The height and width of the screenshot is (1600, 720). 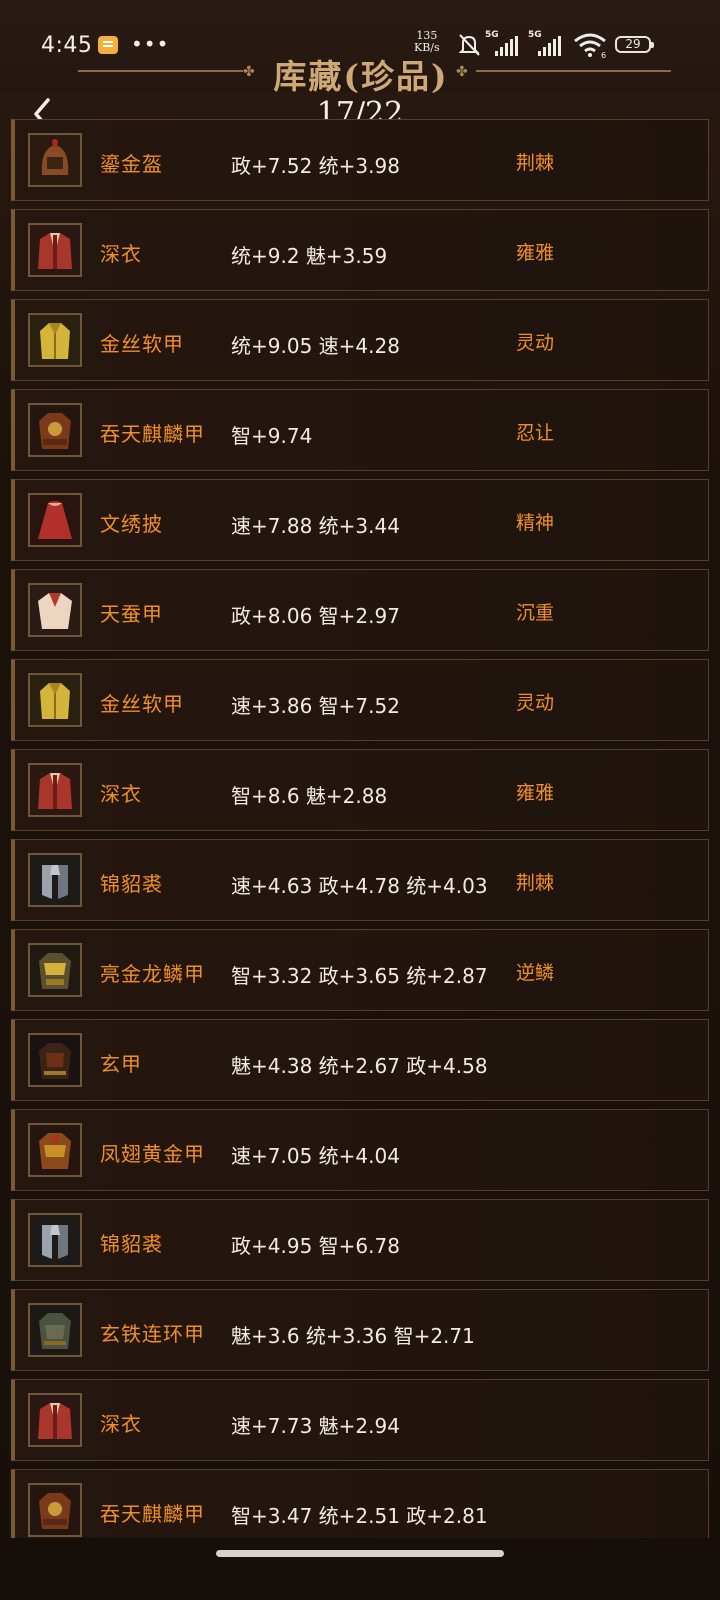 I want to click on mute-icon, so click(x=469, y=45).